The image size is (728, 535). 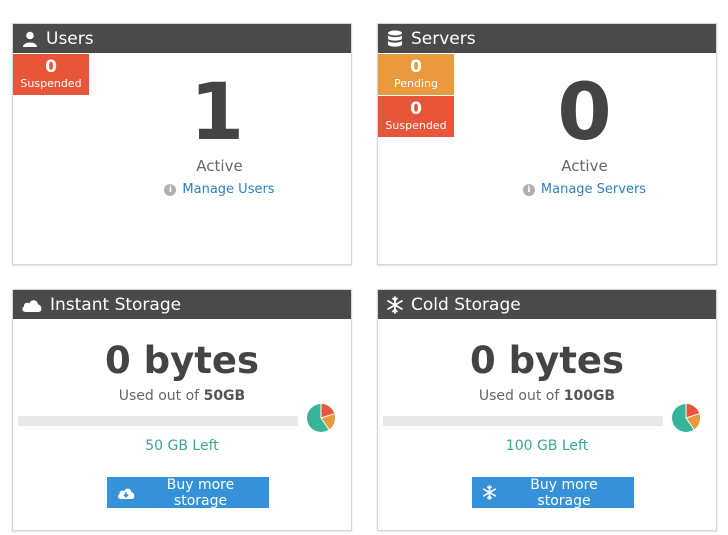 I want to click on user-icon, so click(x=30, y=39).